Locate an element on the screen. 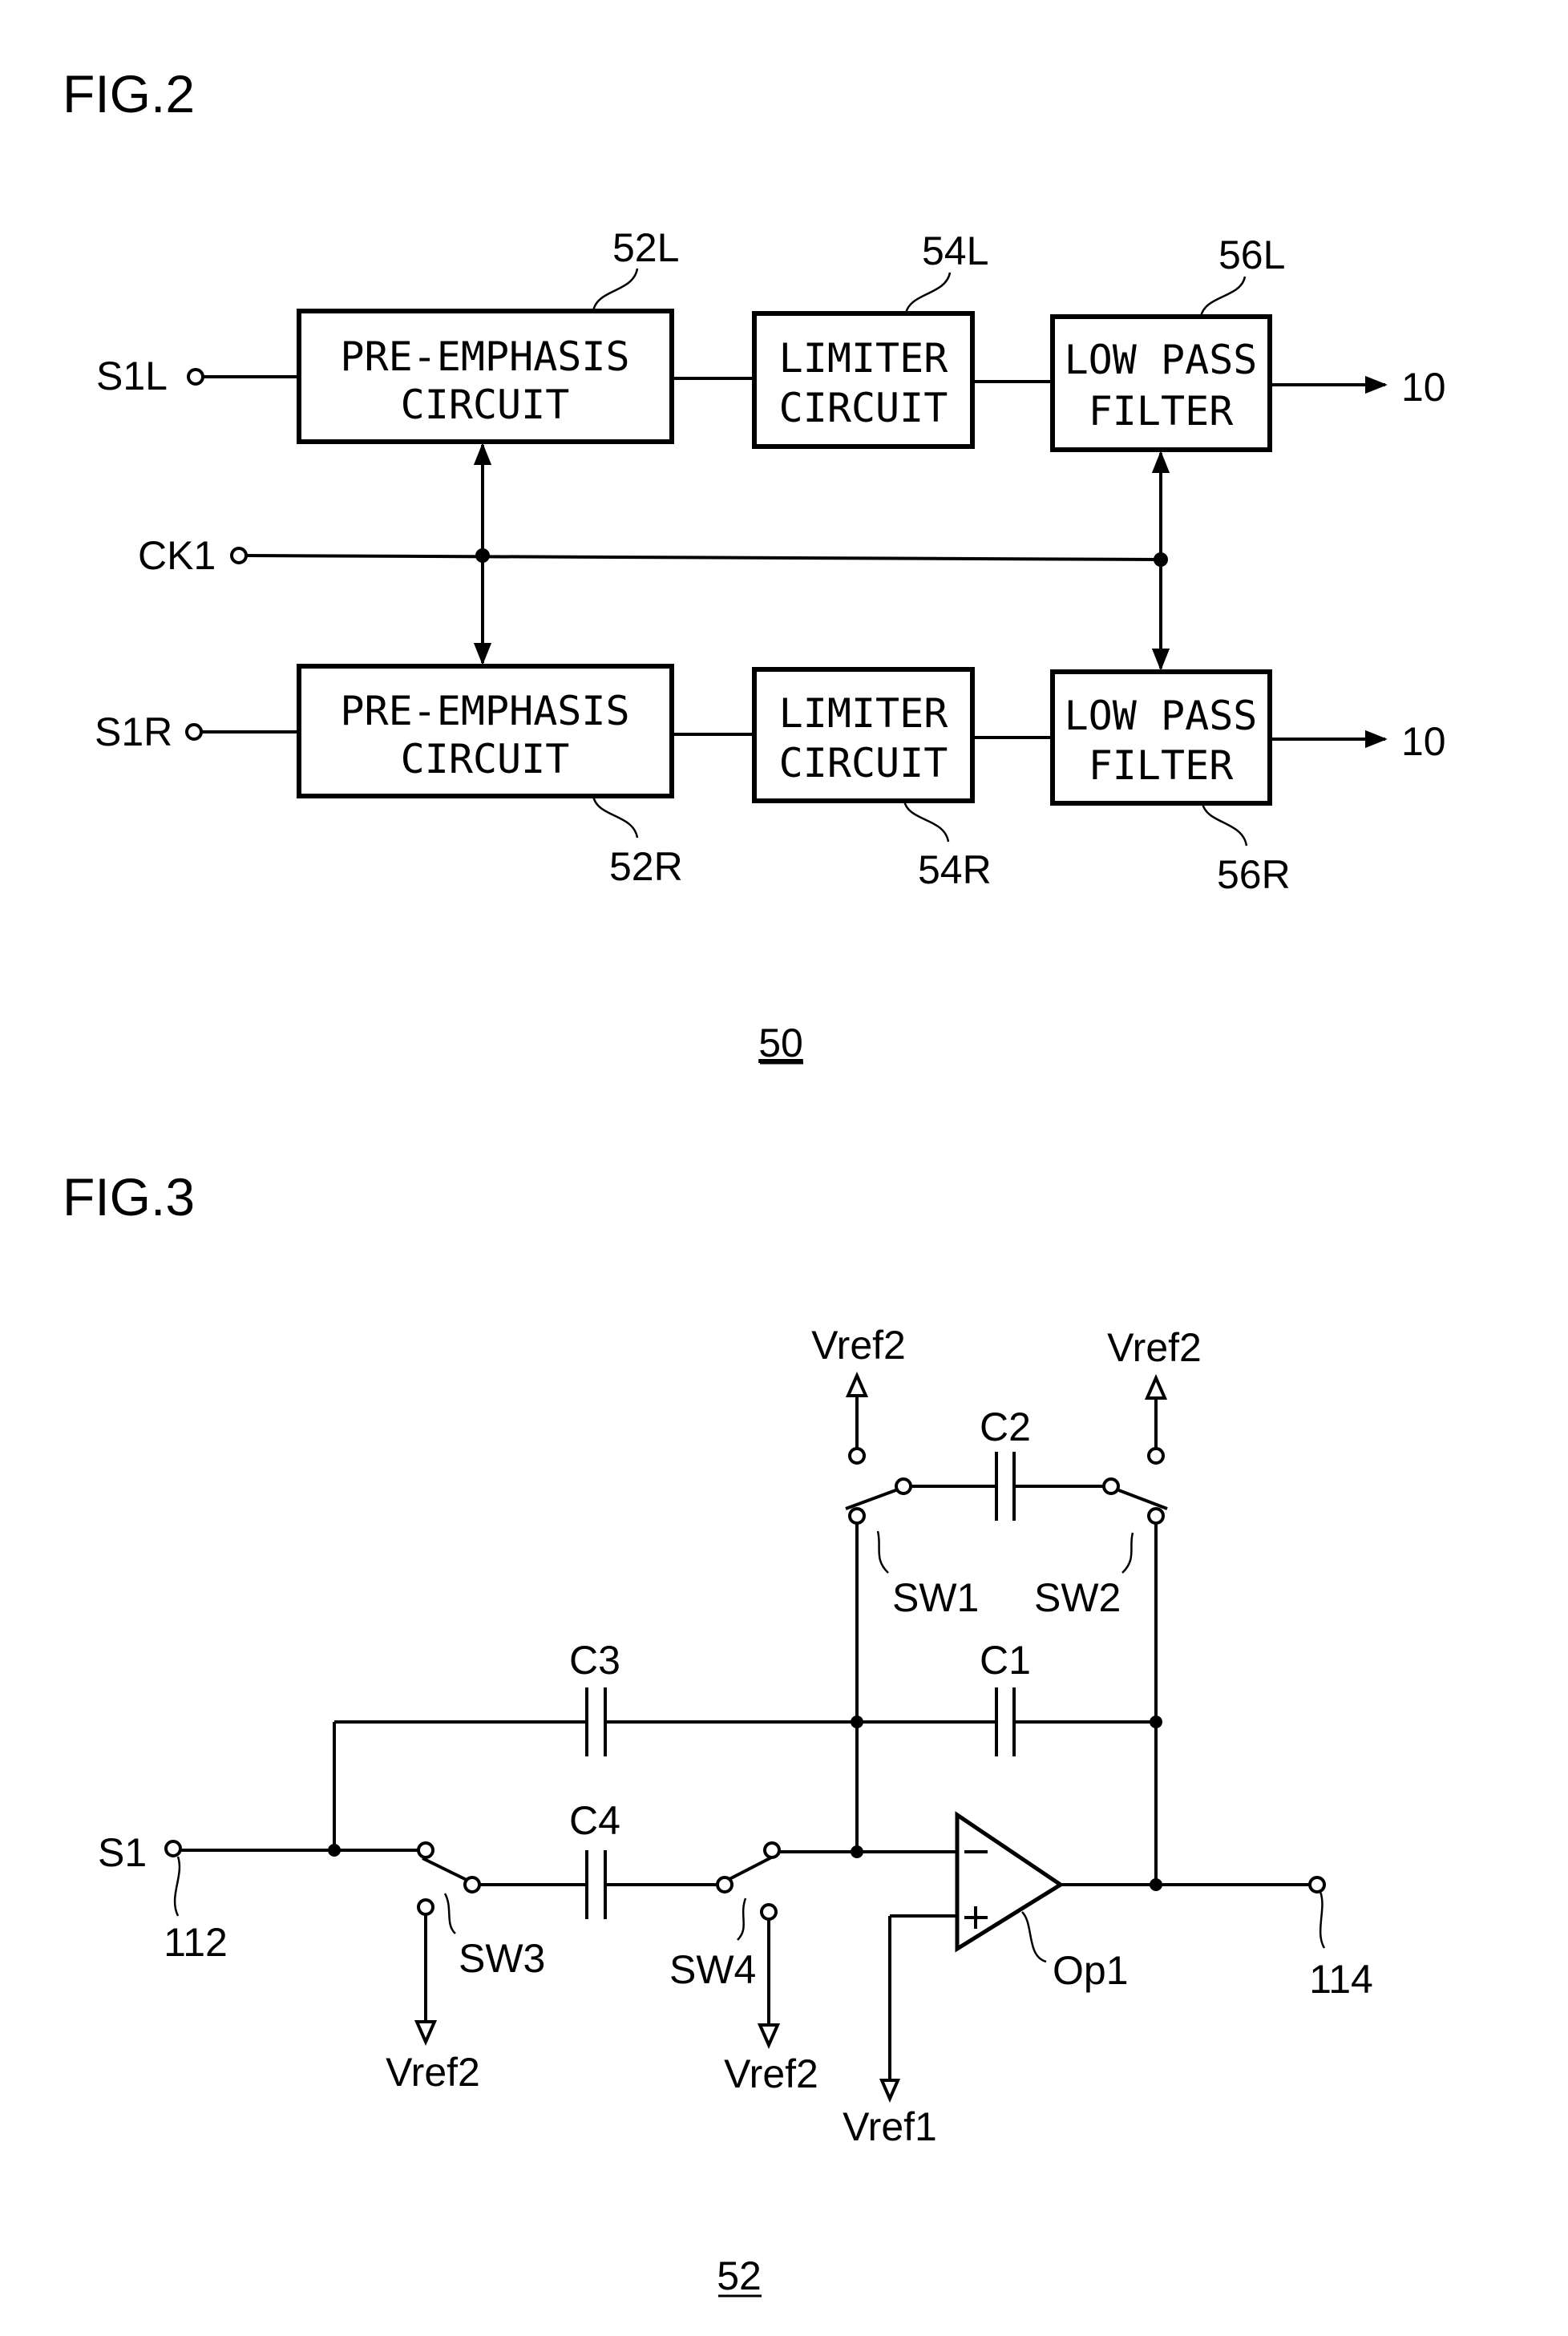 The image size is (1568, 2336). input-terminal-s1l is located at coordinates (195, 377).